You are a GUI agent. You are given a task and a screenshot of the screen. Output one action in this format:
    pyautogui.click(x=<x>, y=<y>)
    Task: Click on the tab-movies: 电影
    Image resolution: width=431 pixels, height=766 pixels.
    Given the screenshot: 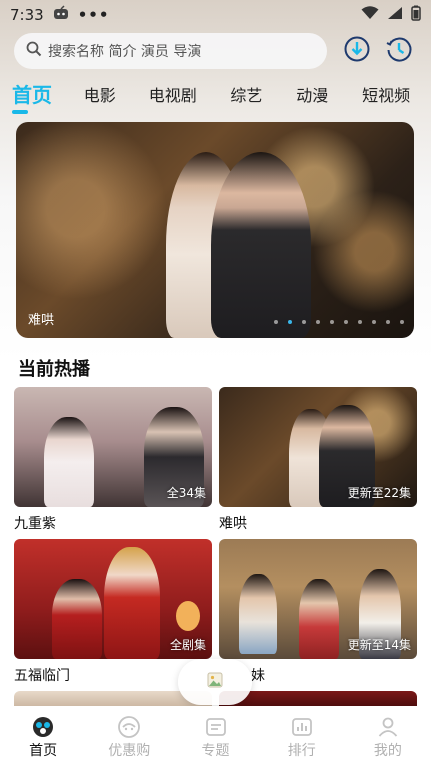 What is the action you would take?
    pyautogui.click(x=116, y=97)
    